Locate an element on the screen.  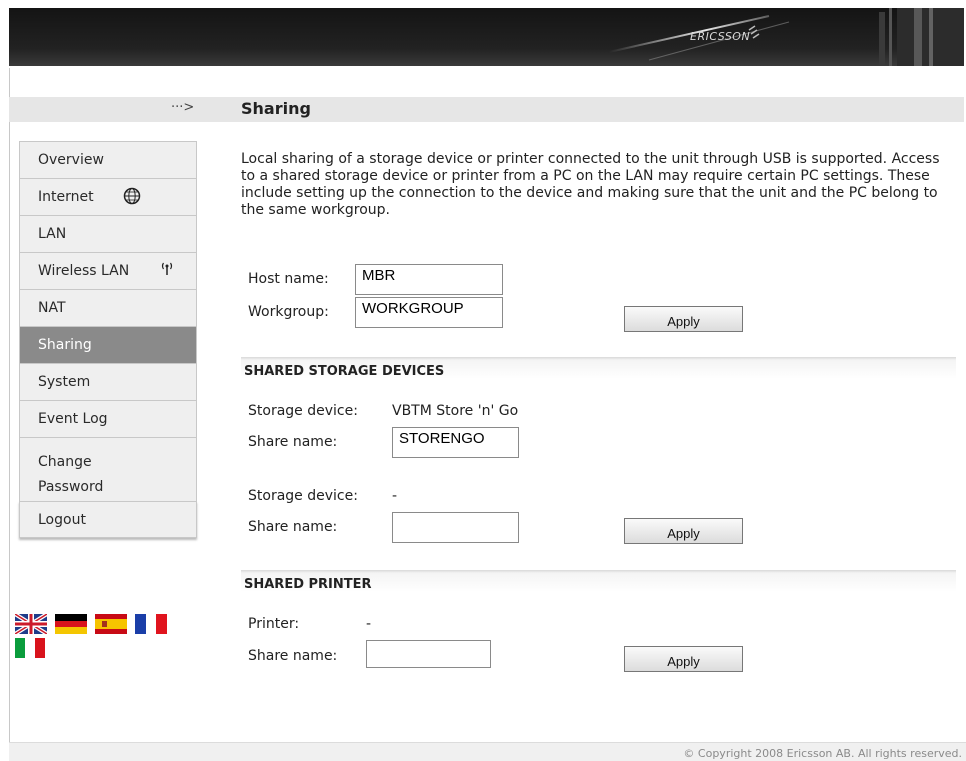
sidebar-item-system: System is located at coordinates (108, 381).